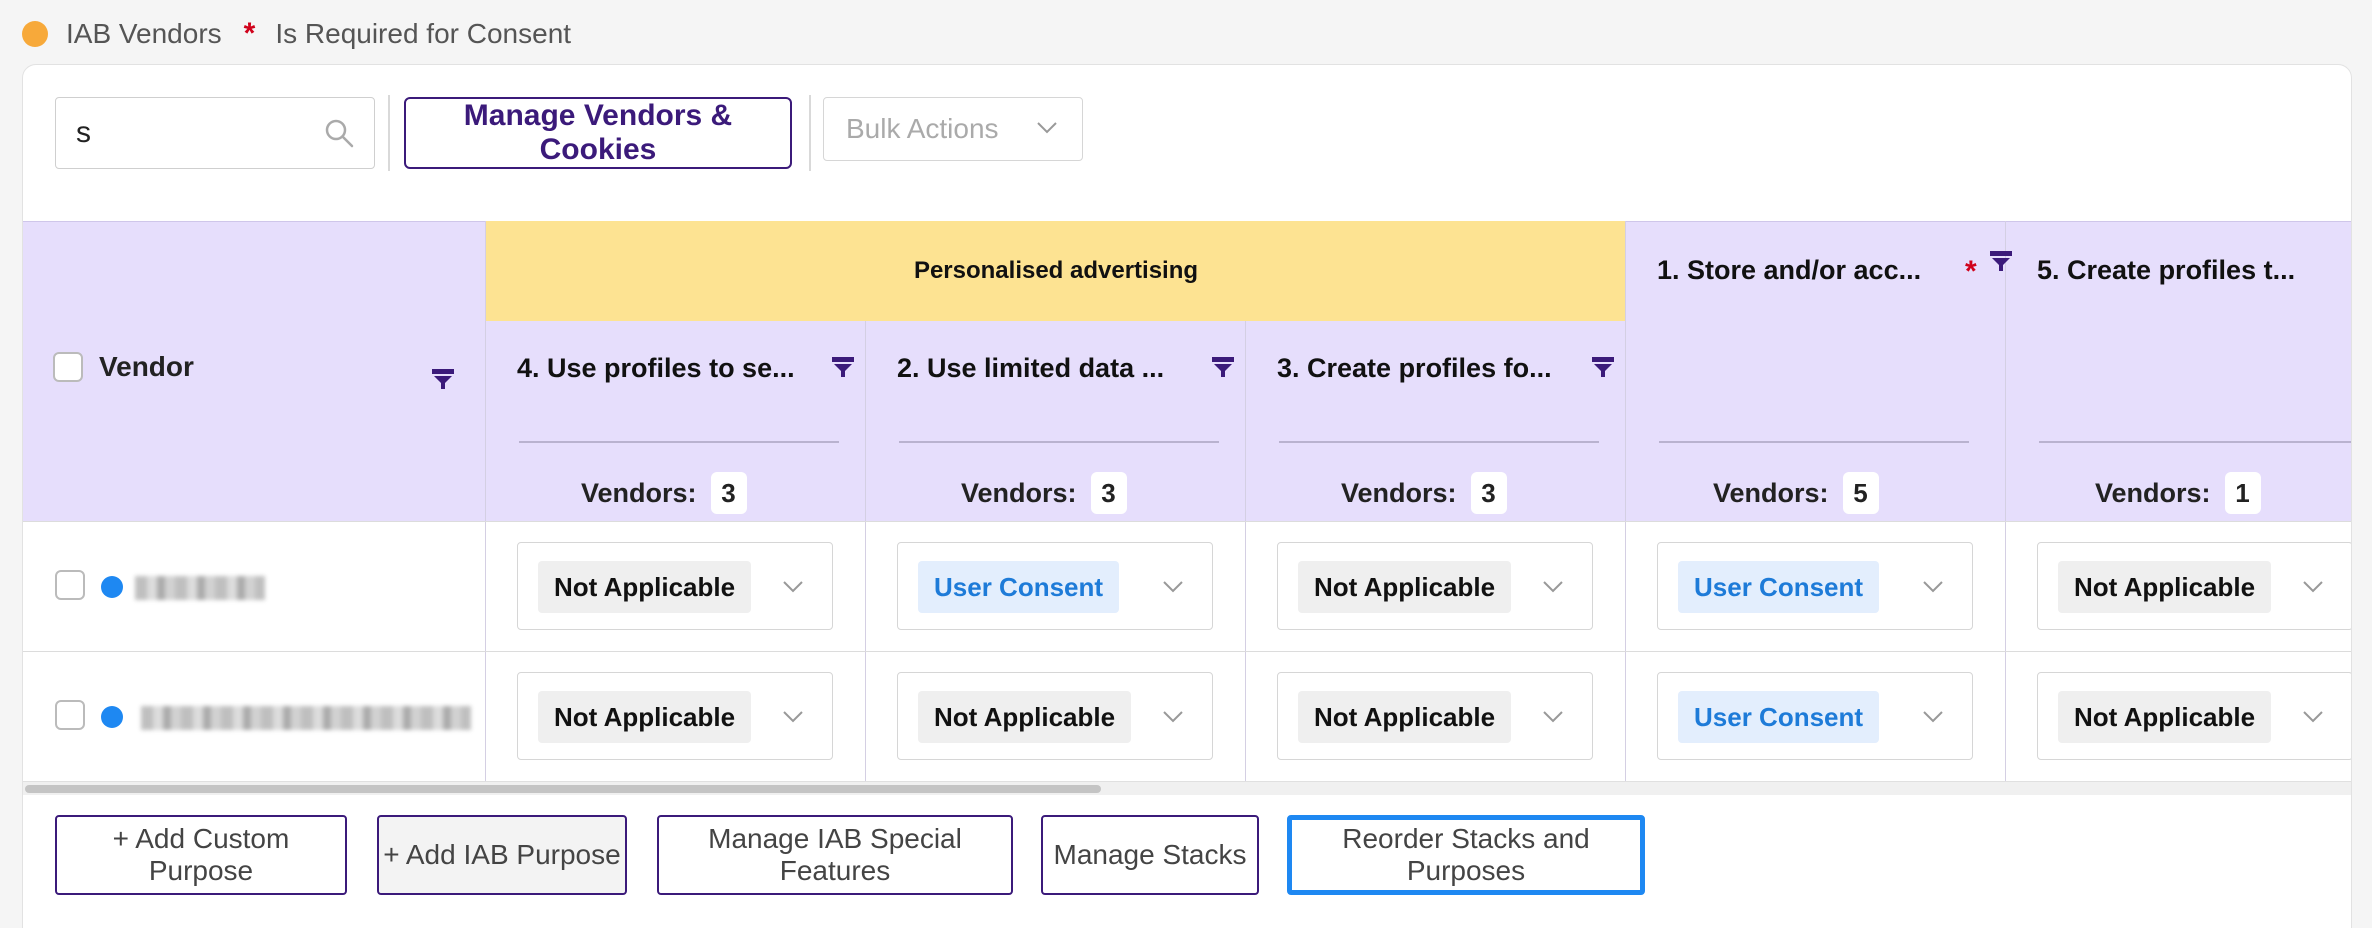 This screenshot has width=2372, height=928. Describe the element at coordinates (1150, 855) in the screenshot. I see `manage-stacks-button: Manage Stacks` at that location.